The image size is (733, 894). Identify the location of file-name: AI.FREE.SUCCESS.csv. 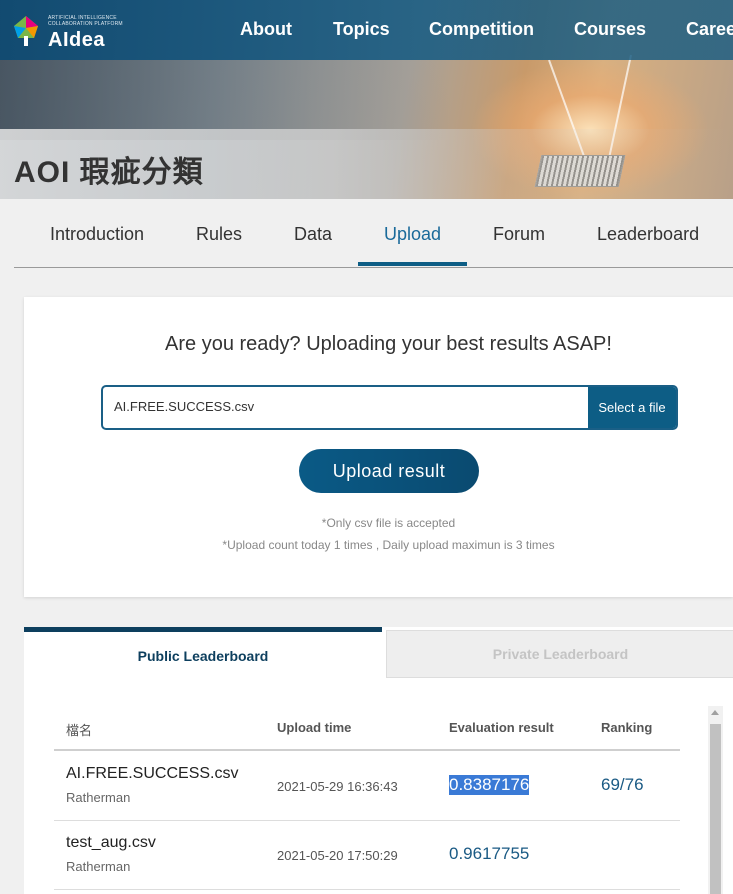
(184, 406).